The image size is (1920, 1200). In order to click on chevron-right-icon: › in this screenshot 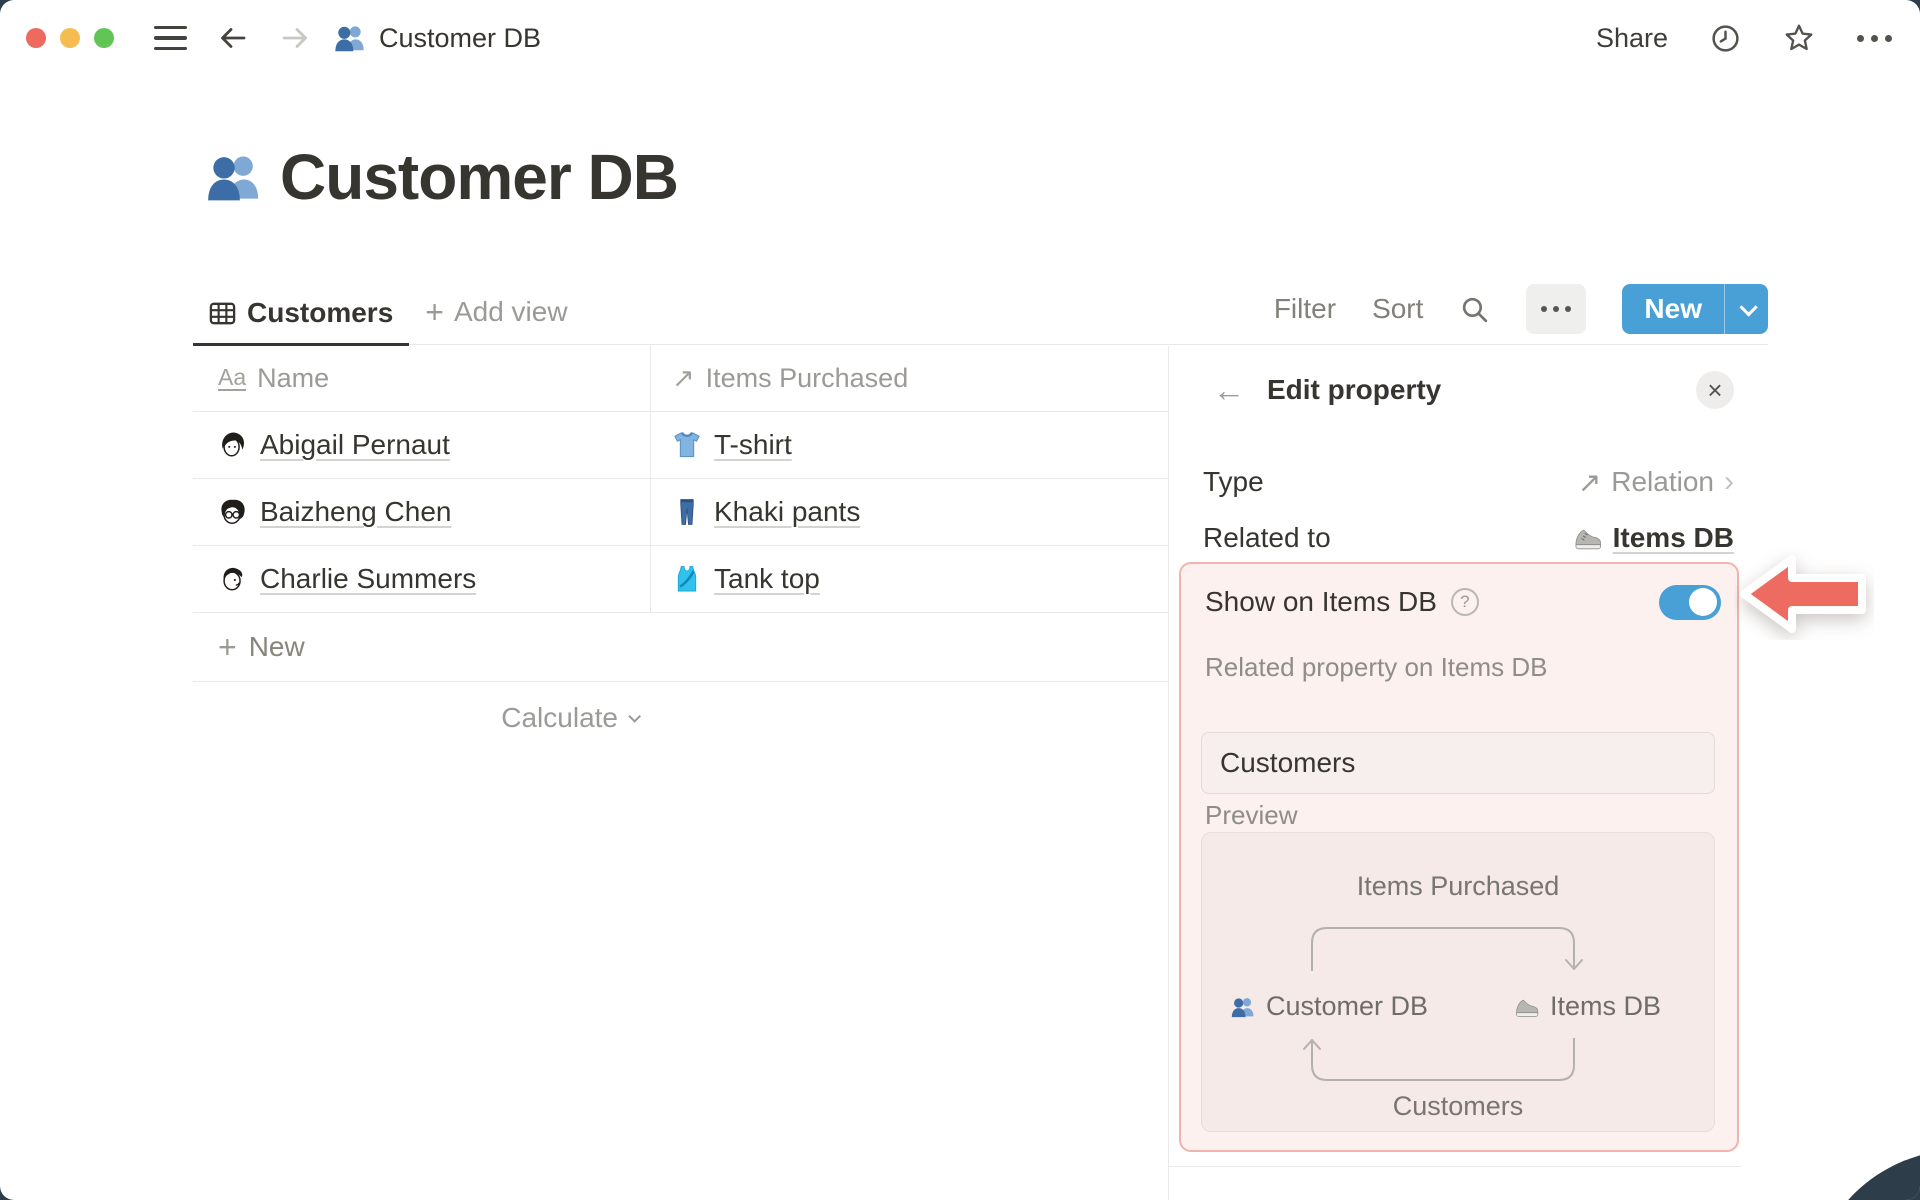, I will do `click(1729, 481)`.